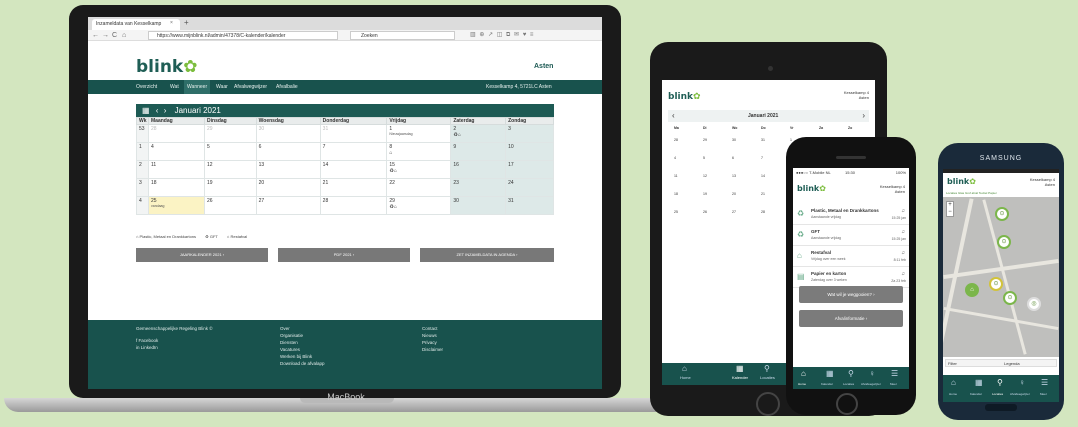  What do you see at coordinates (288, 205) in the screenshot?
I see `calendar-day-cell: 27` at bounding box center [288, 205].